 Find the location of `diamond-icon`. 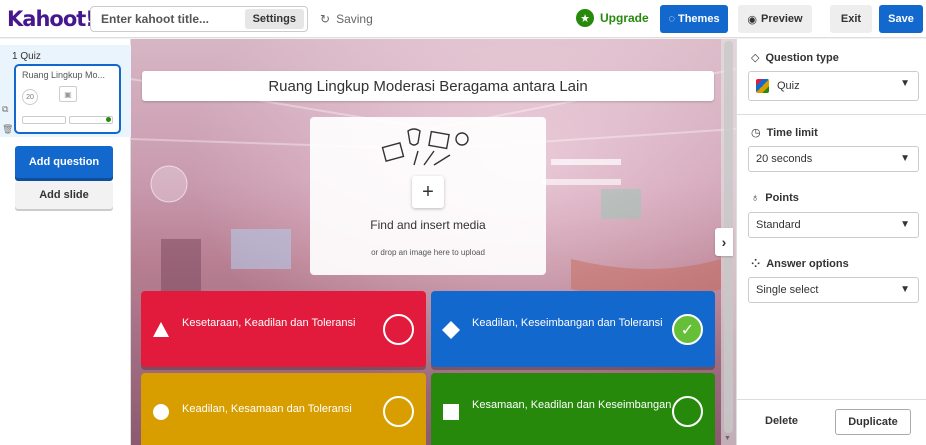

diamond-icon is located at coordinates (451, 330).